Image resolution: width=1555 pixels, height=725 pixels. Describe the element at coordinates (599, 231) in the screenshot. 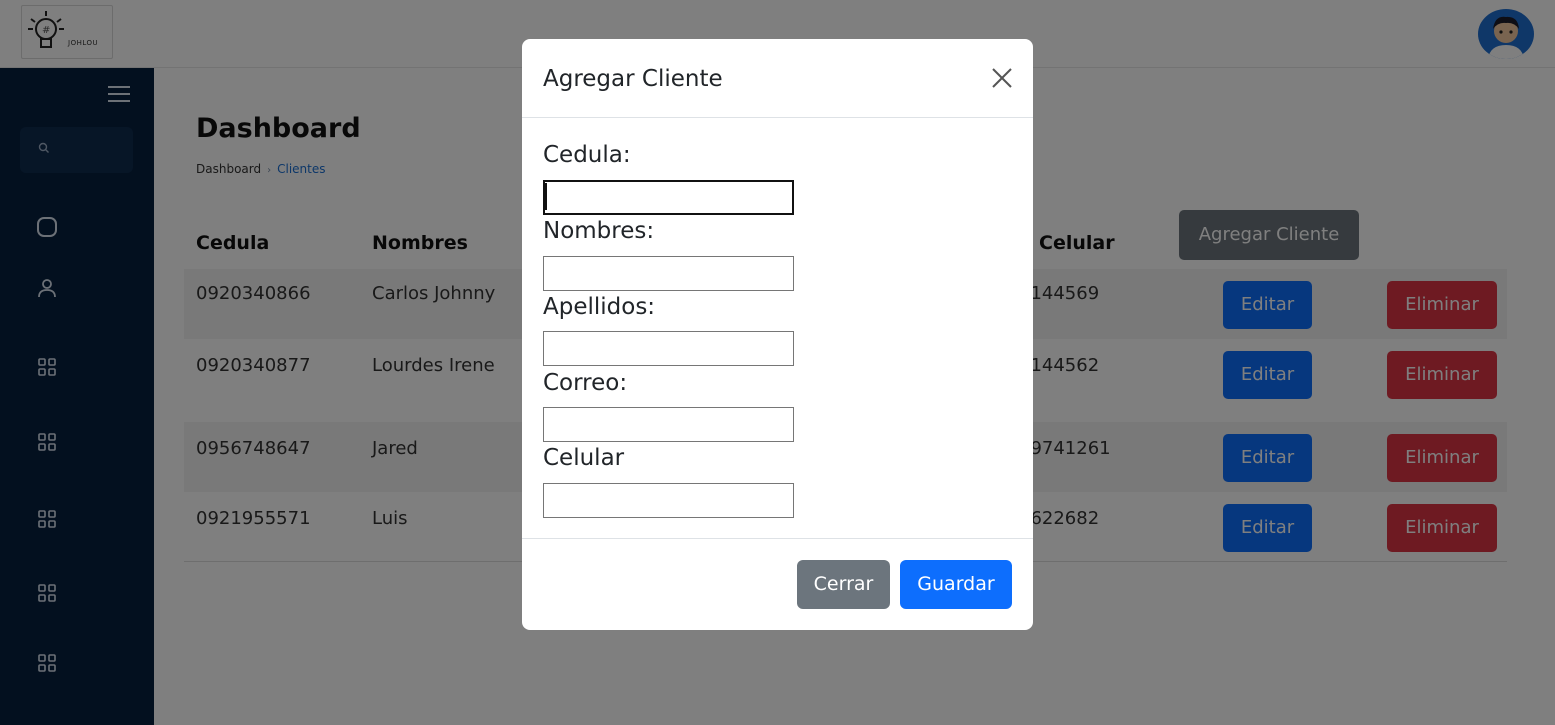

I see `nombres-label: Nombres:` at that location.